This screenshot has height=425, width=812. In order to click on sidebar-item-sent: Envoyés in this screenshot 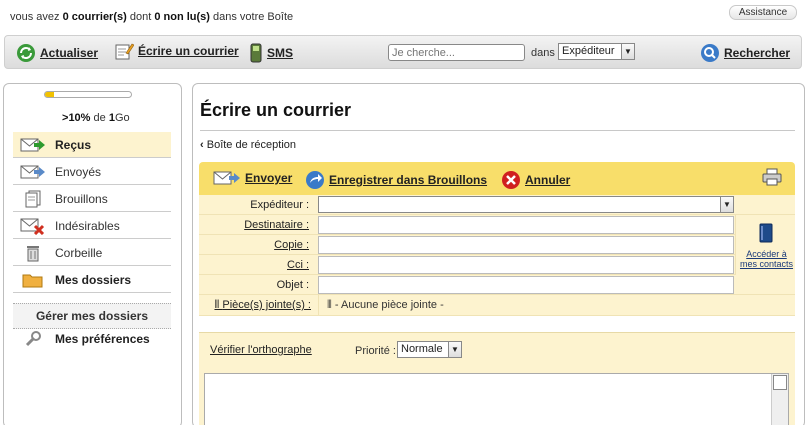, I will do `click(92, 172)`.